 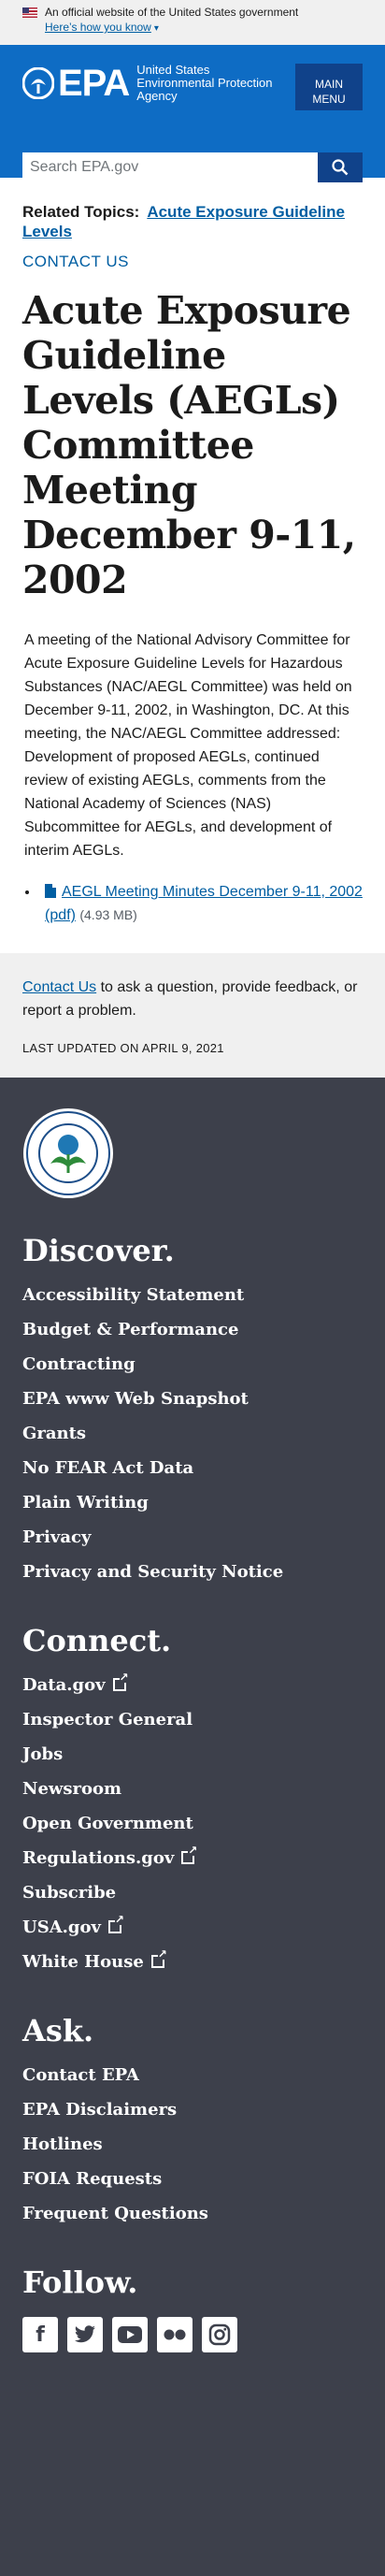 What do you see at coordinates (123, 1048) in the screenshot?
I see `last-updated: LAST UPDATED ON APRIL 9, 2021` at bounding box center [123, 1048].